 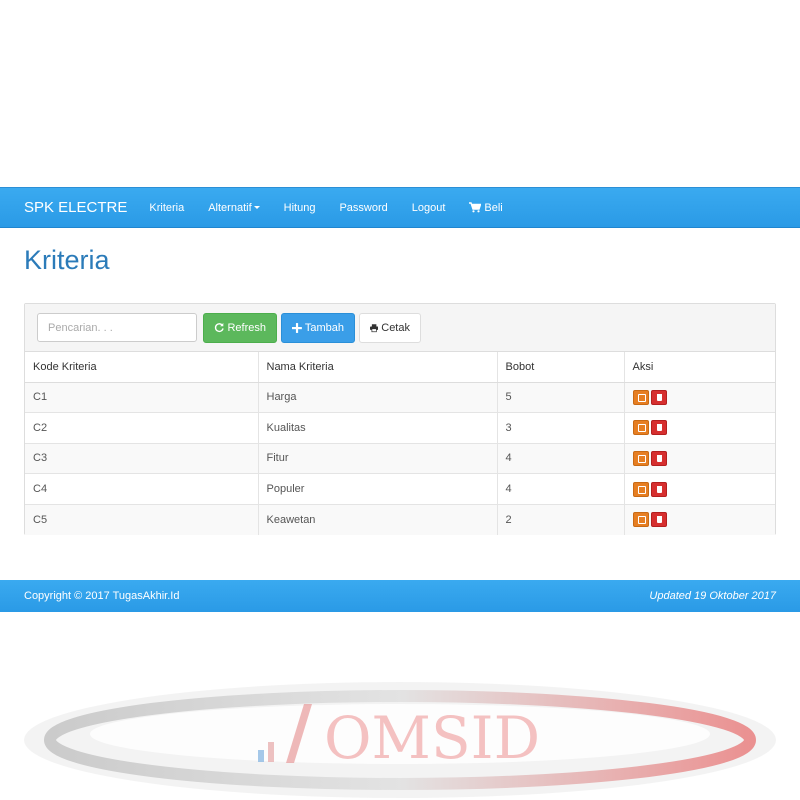 I want to click on nav-item-label: Kriteria, so click(x=167, y=207).